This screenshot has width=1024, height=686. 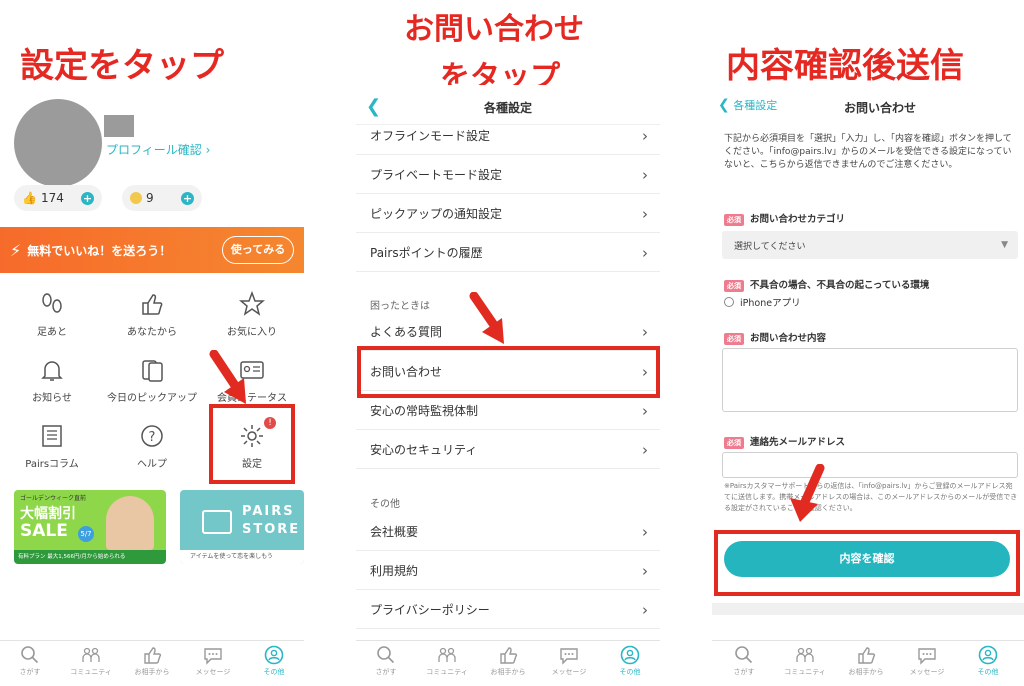 What do you see at coordinates (508, 253) in the screenshot?
I see `row-points-history: Pairsポイントの履歴 ›` at bounding box center [508, 253].